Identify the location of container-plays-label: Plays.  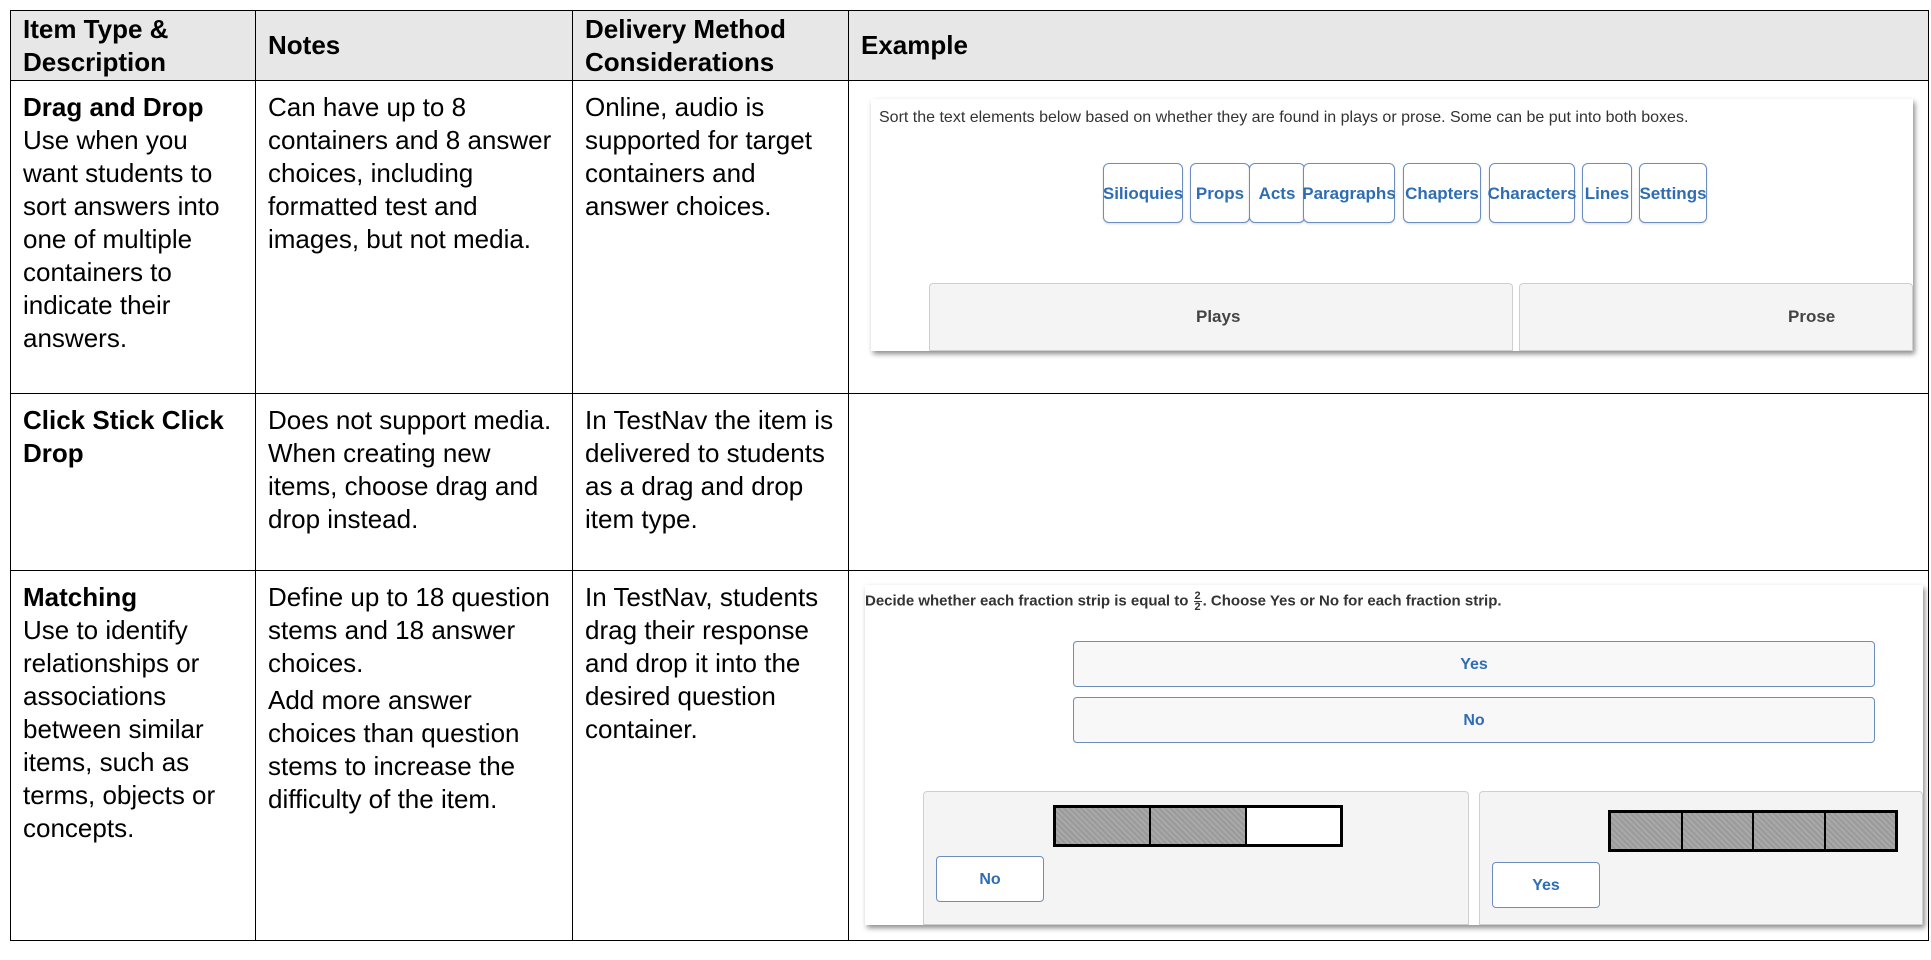
(1218, 316).